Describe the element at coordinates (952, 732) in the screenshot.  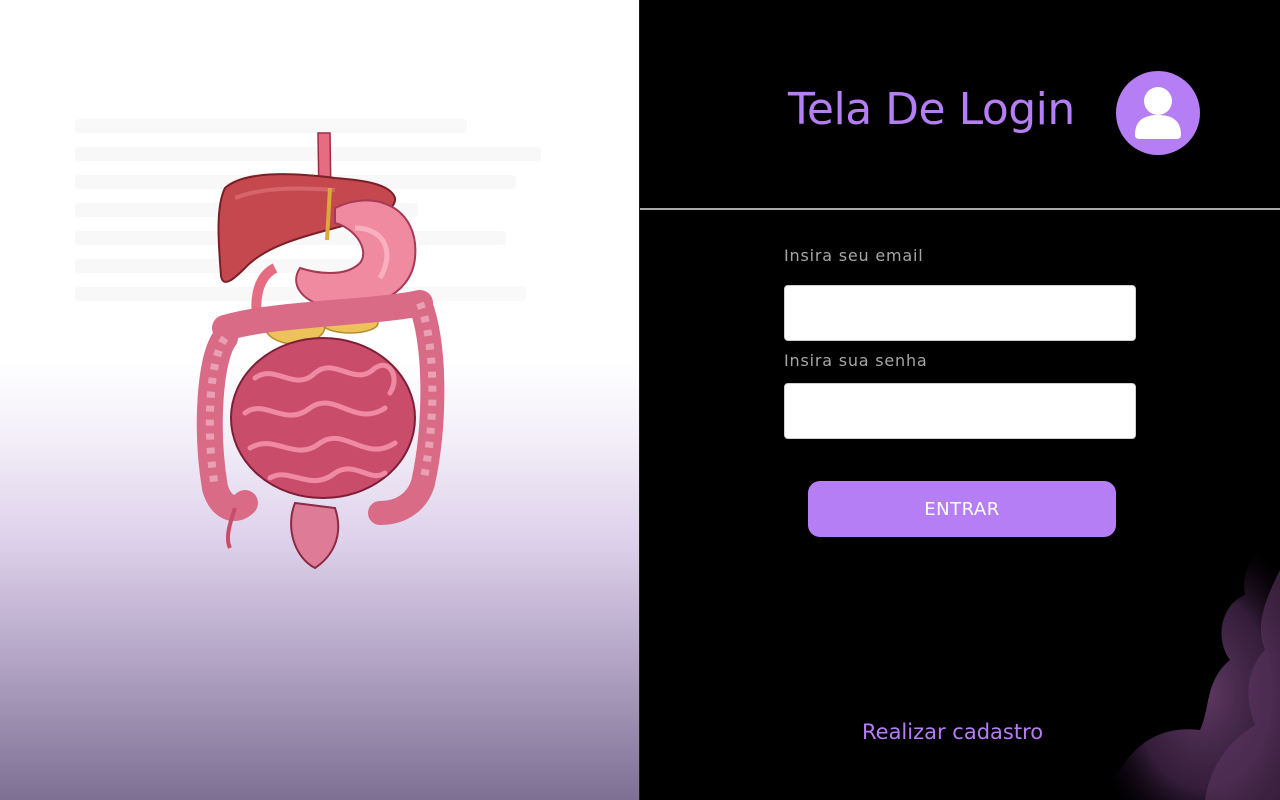
I see `register-link: Realizar cadastro` at that location.